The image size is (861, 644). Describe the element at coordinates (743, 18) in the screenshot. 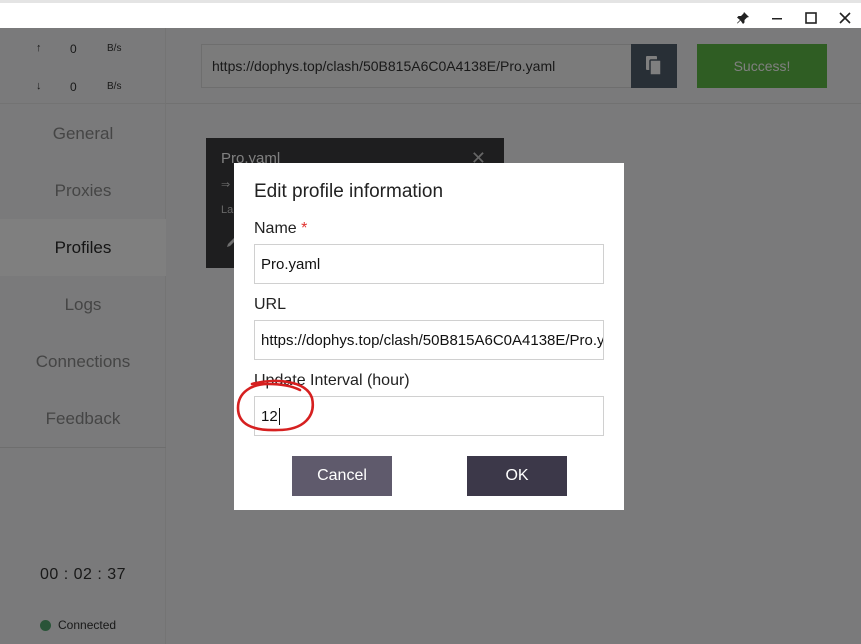

I see `pin-icon` at that location.